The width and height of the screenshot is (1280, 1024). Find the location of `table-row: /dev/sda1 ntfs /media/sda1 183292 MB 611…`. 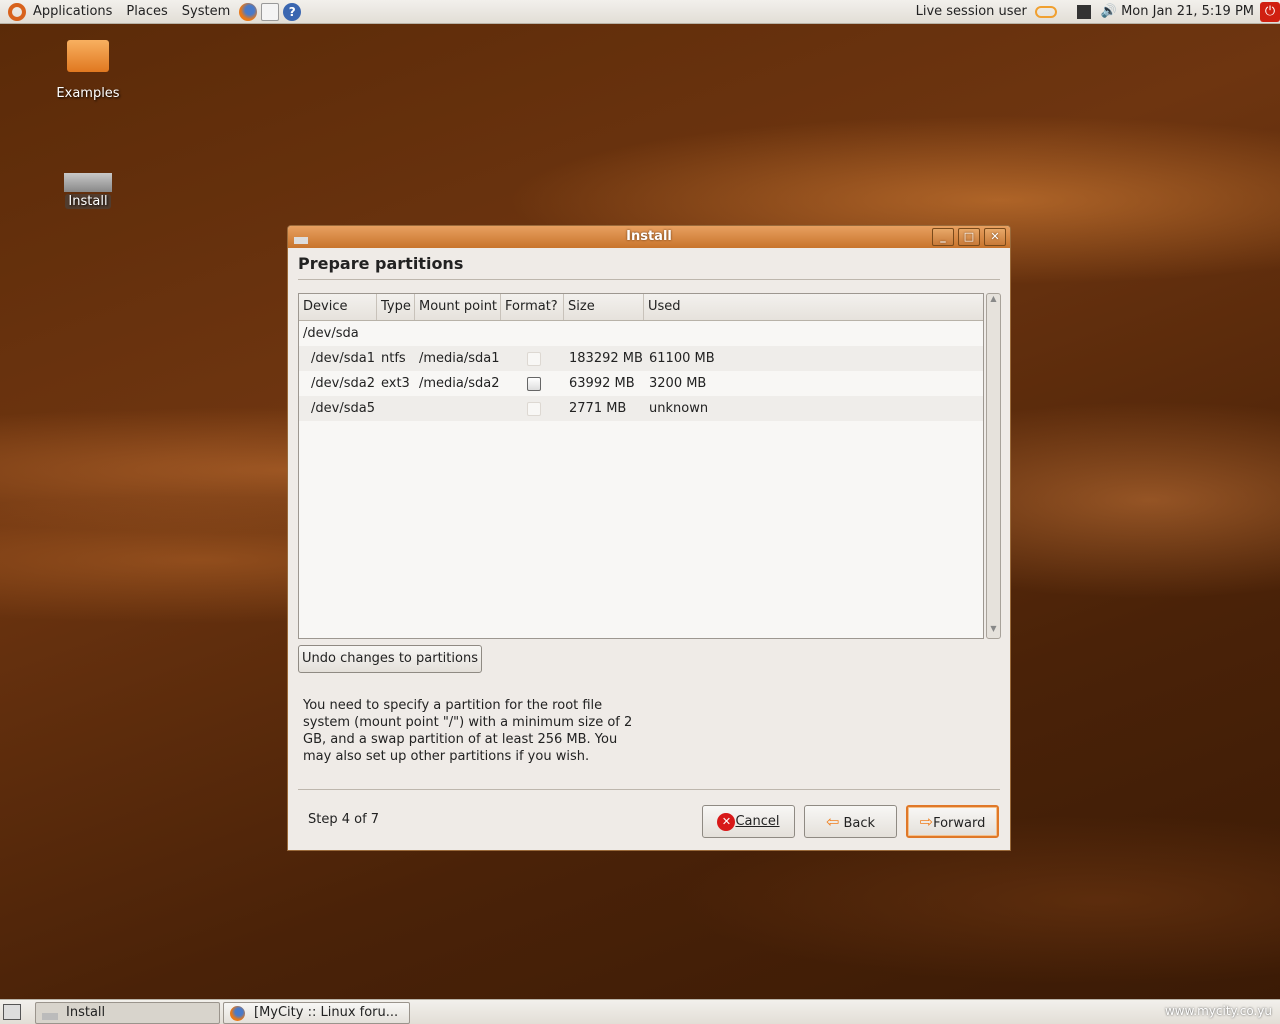

table-row: /dev/sda1 ntfs /media/sda1 183292 MB 611… is located at coordinates (641, 358).